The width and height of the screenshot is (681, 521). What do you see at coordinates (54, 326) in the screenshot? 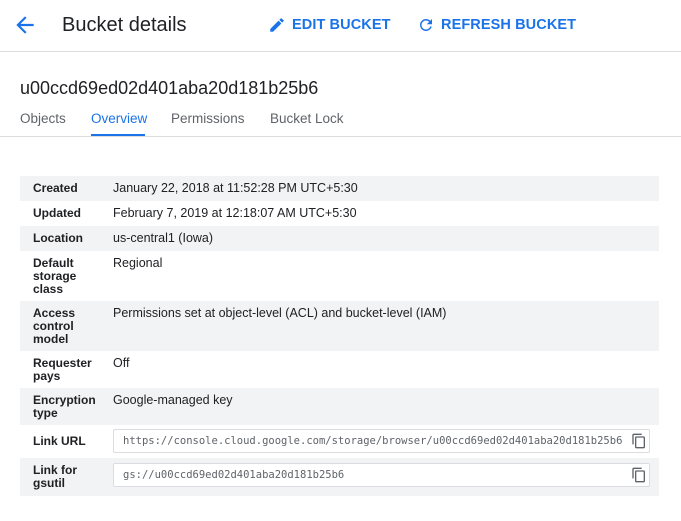
I see `detail-label: Access control model` at bounding box center [54, 326].